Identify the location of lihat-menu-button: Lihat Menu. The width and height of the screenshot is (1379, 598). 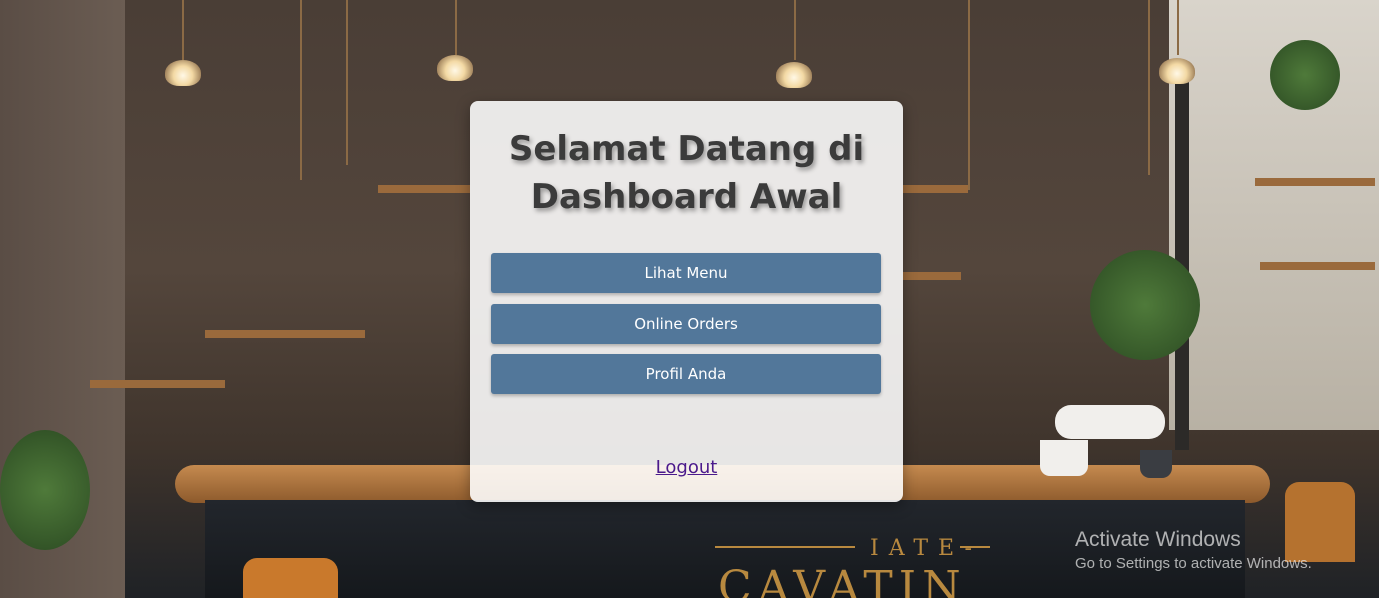
(686, 273).